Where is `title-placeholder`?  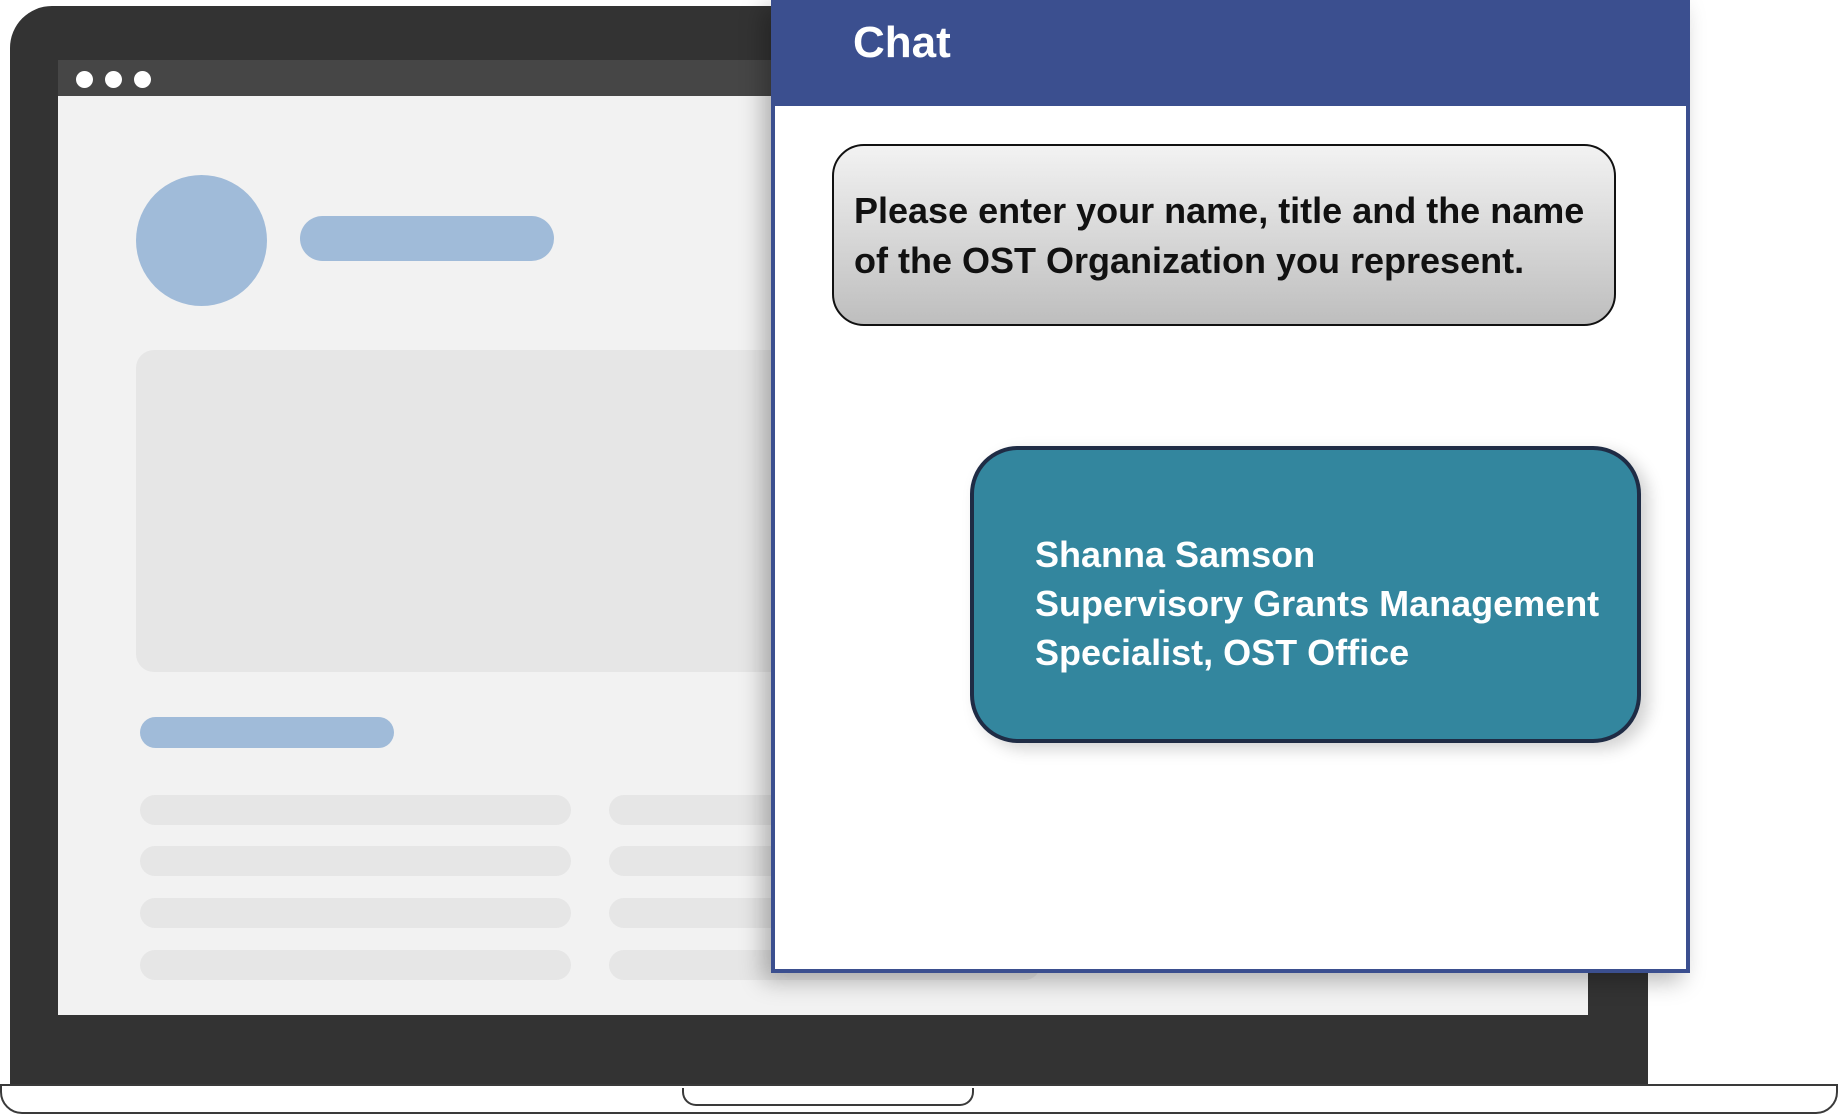
title-placeholder is located at coordinates (427, 238).